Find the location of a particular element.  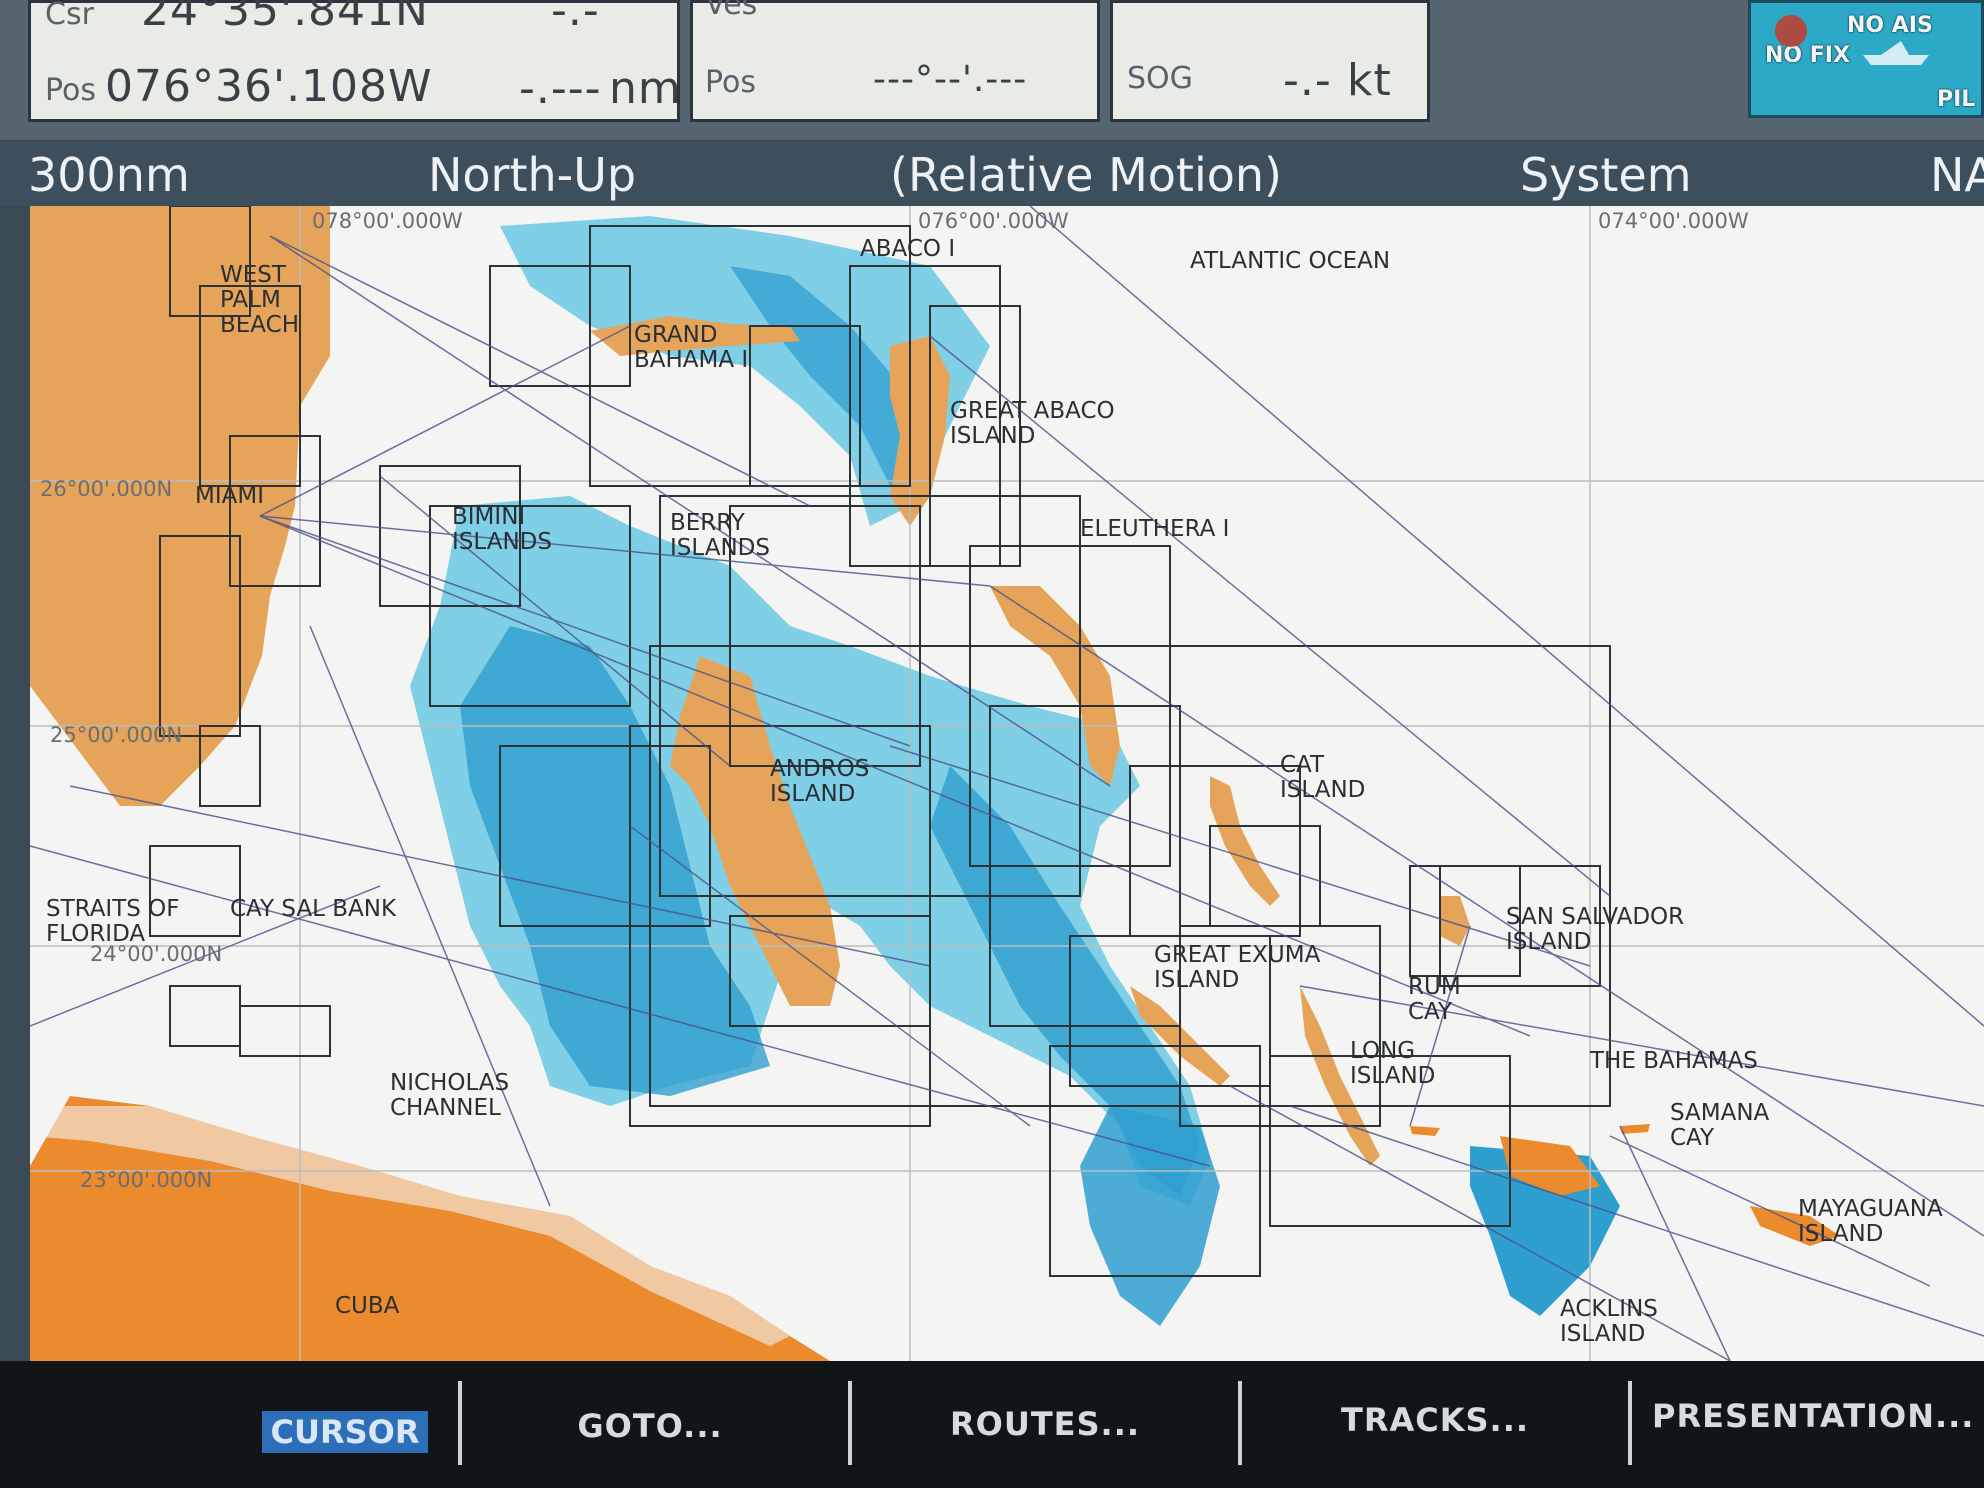

gps-satellite-icon is located at coordinates (1852, 40).